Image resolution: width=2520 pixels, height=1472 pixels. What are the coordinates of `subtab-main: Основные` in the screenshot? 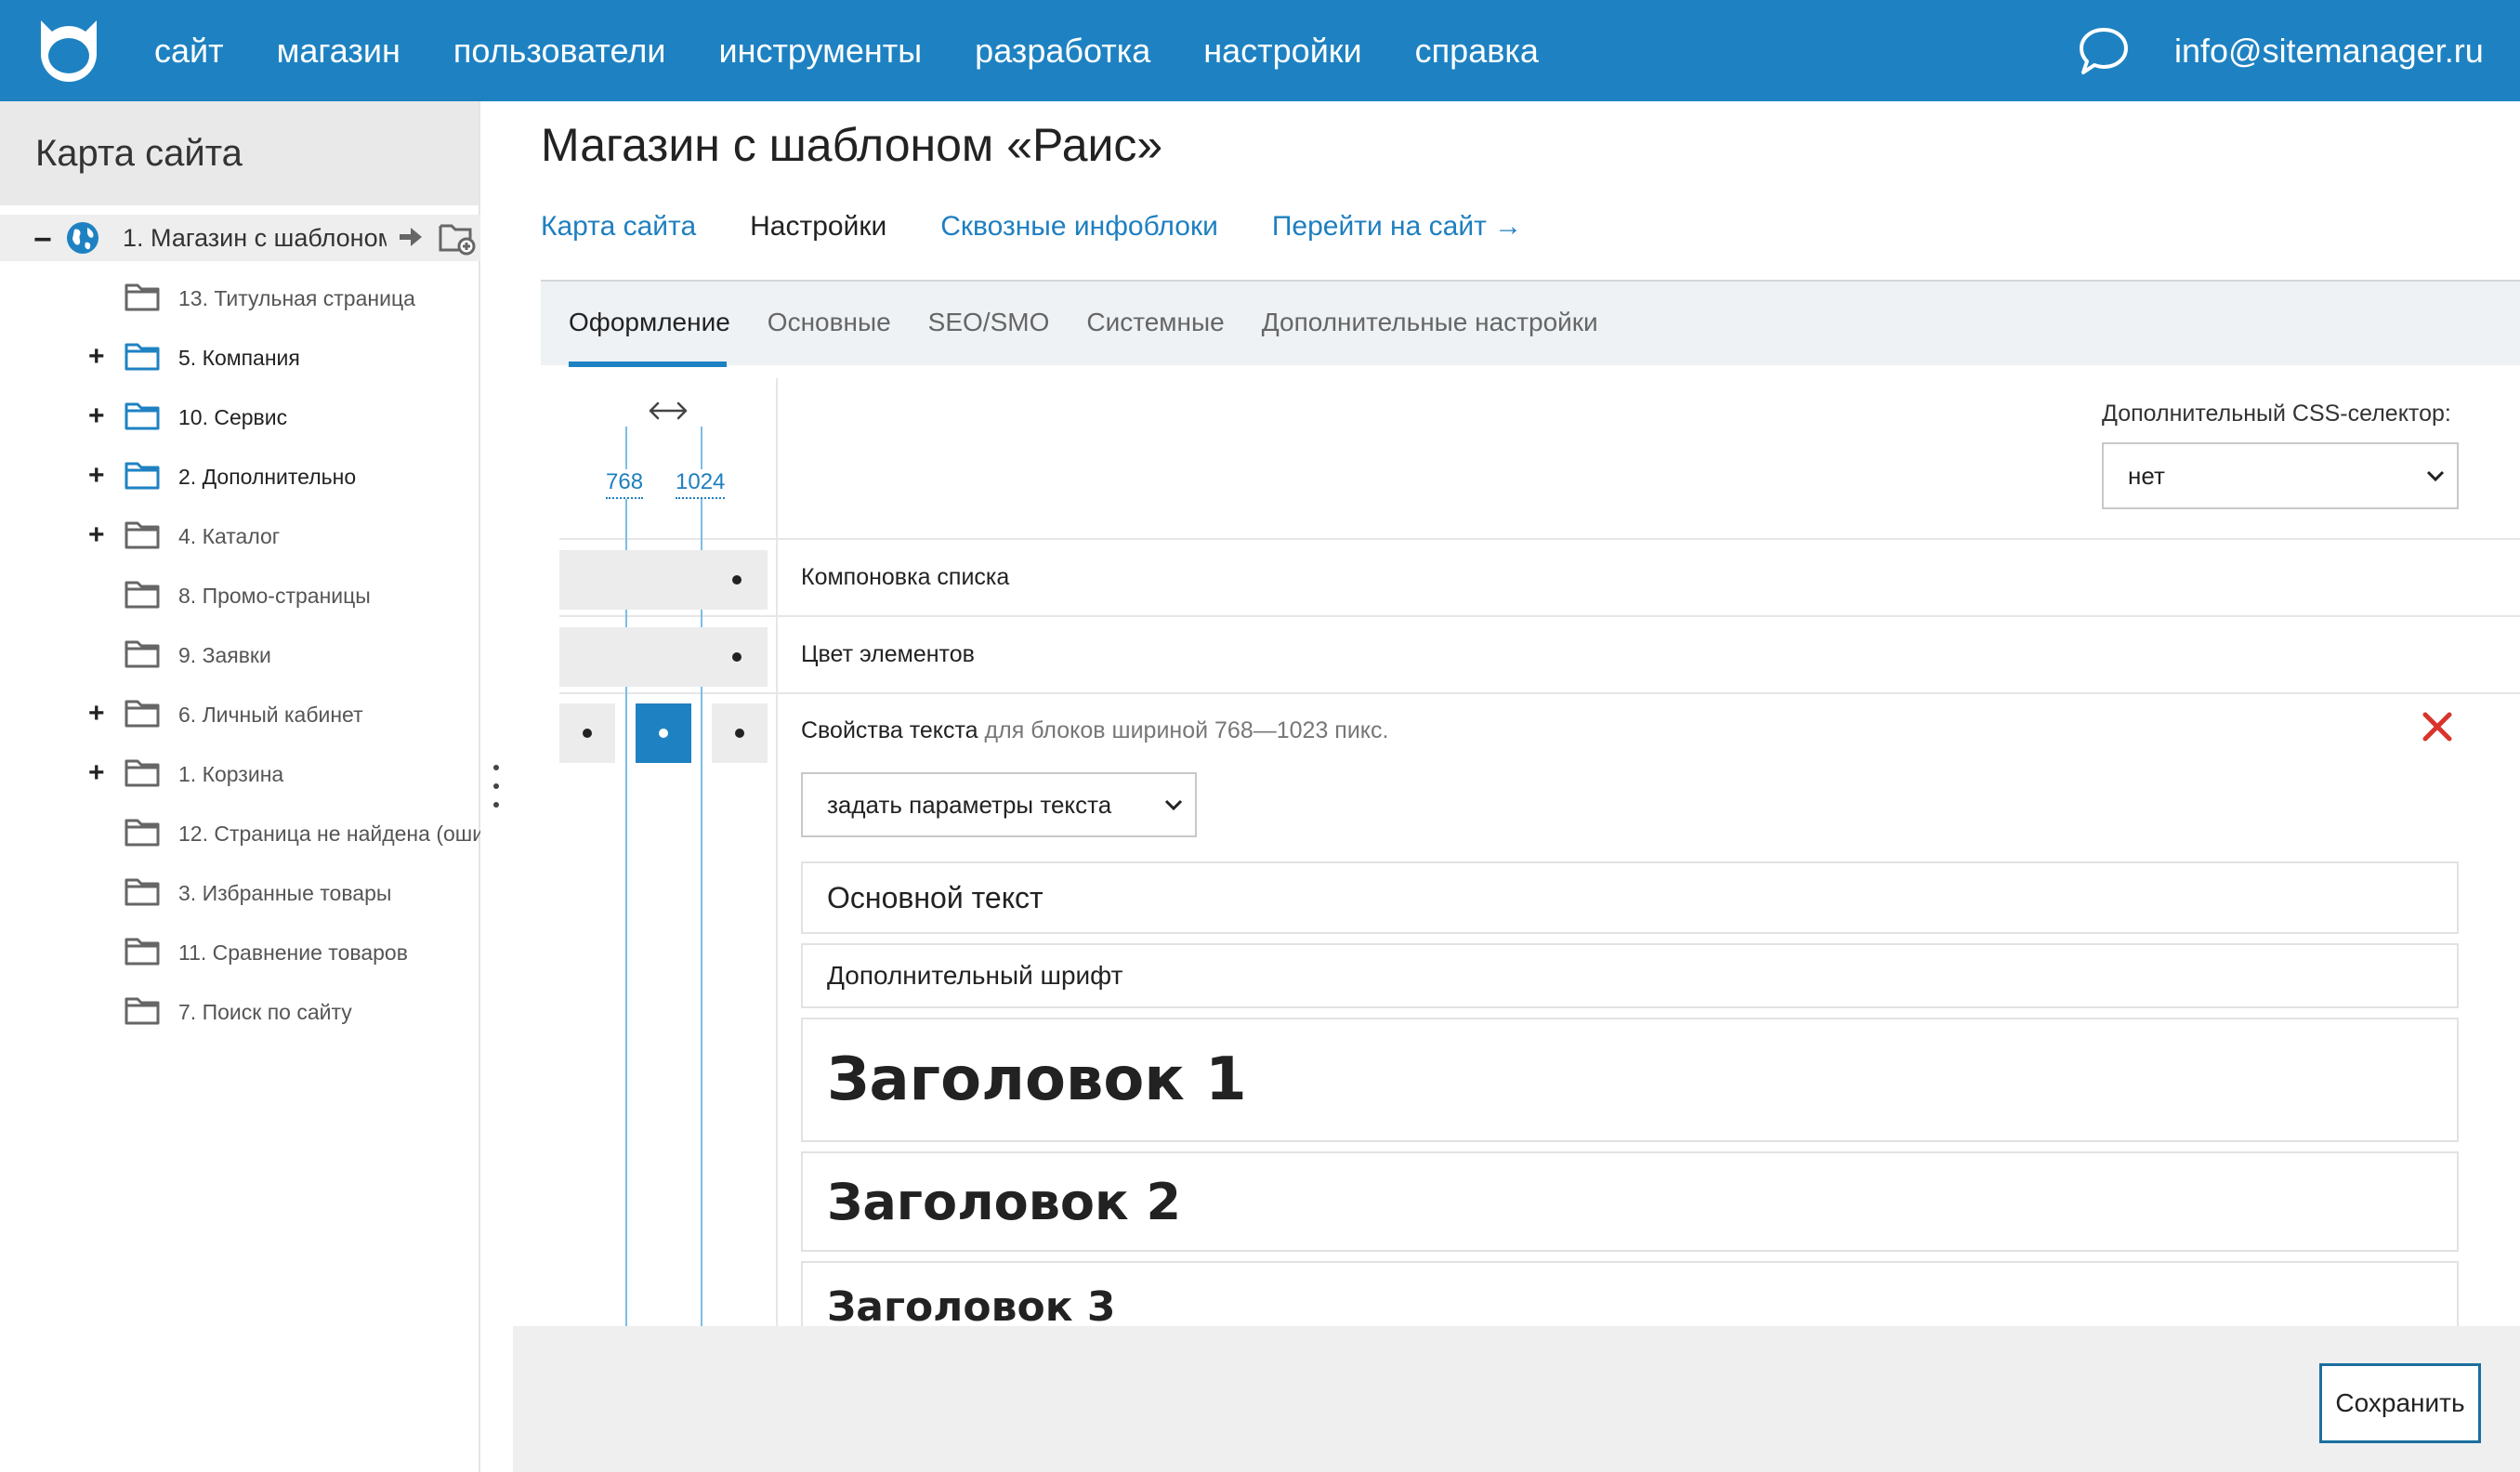 It's located at (829, 322).